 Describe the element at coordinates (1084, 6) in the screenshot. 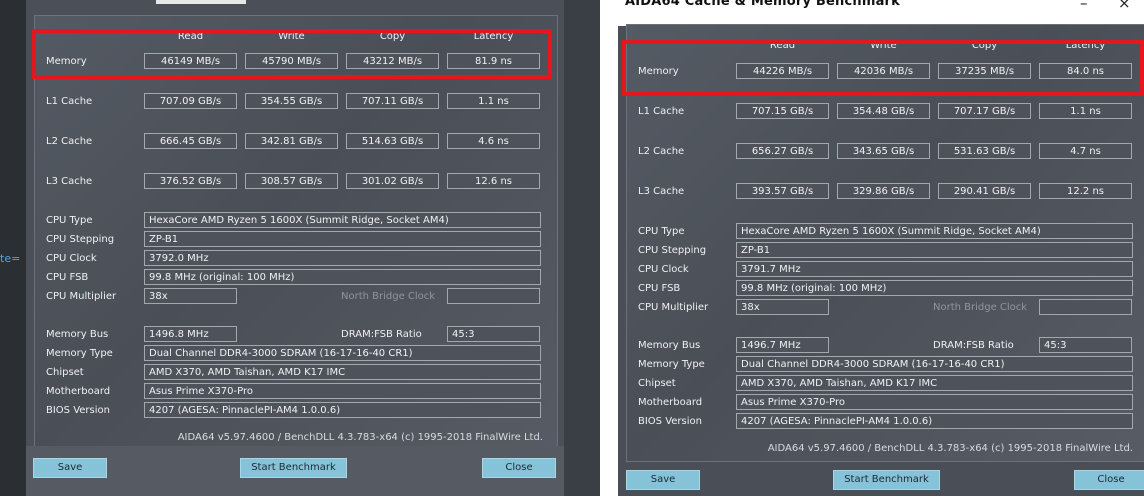

I see `minimize-icon: –` at that location.